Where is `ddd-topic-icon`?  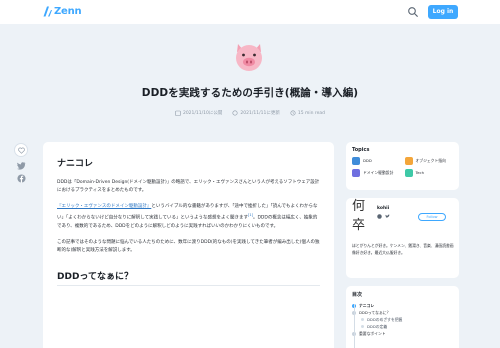
ddd-topic-icon is located at coordinates (356, 161).